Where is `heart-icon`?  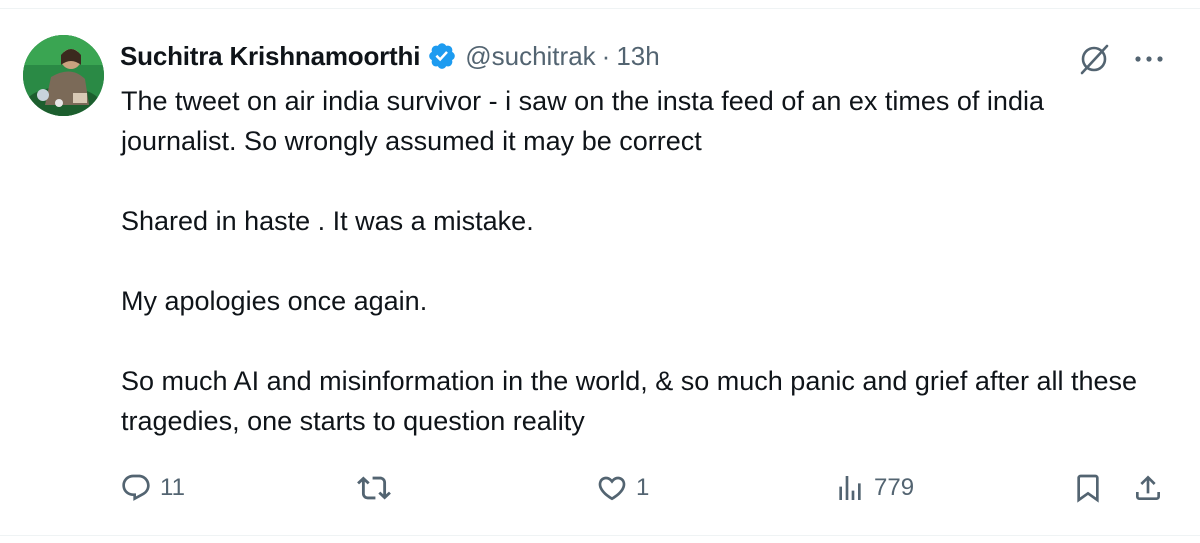 heart-icon is located at coordinates (612, 488).